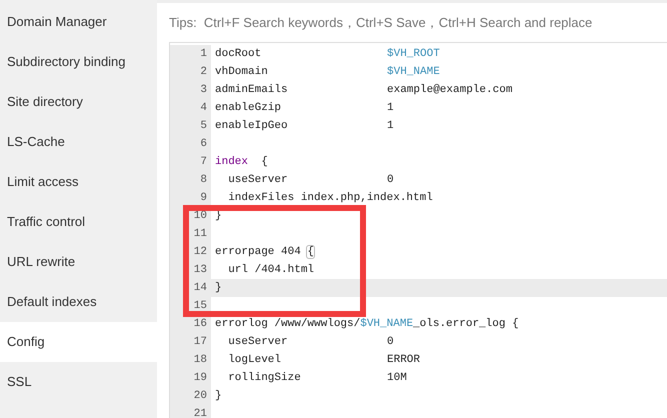 The image size is (667, 418). Describe the element at coordinates (190, 162) in the screenshot. I see `line-number: 7` at that location.